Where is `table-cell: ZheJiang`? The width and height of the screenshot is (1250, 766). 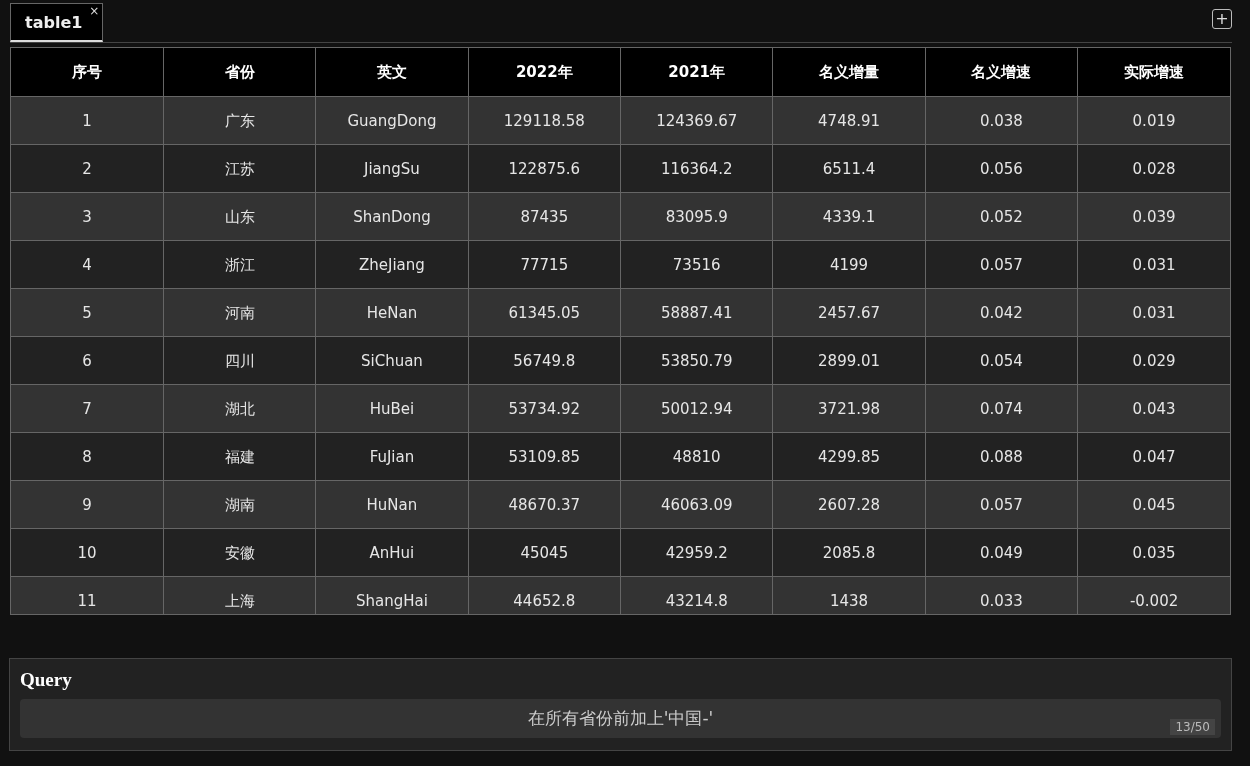
table-cell: ZheJiang is located at coordinates (392, 264).